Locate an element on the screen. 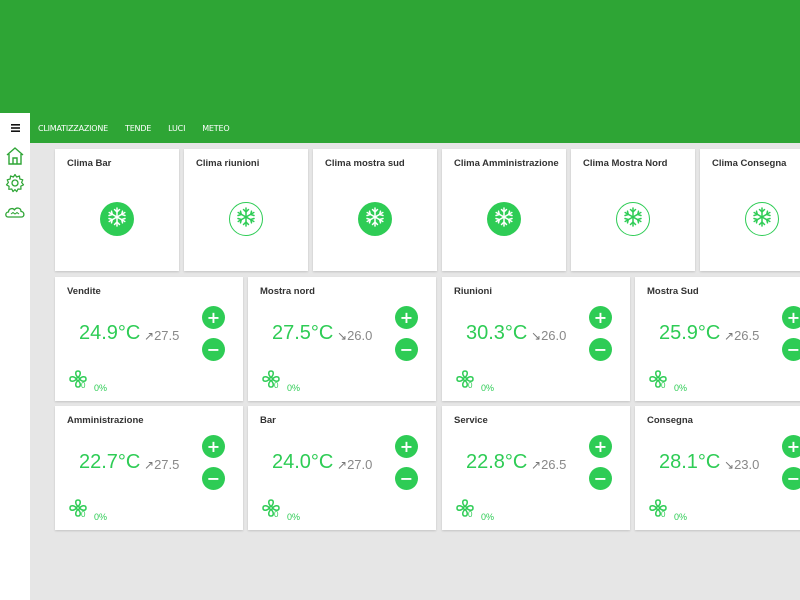 The width and height of the screenshot is (800, 600). current-temperature: 22.8°C is located at coordinates (497, 462).